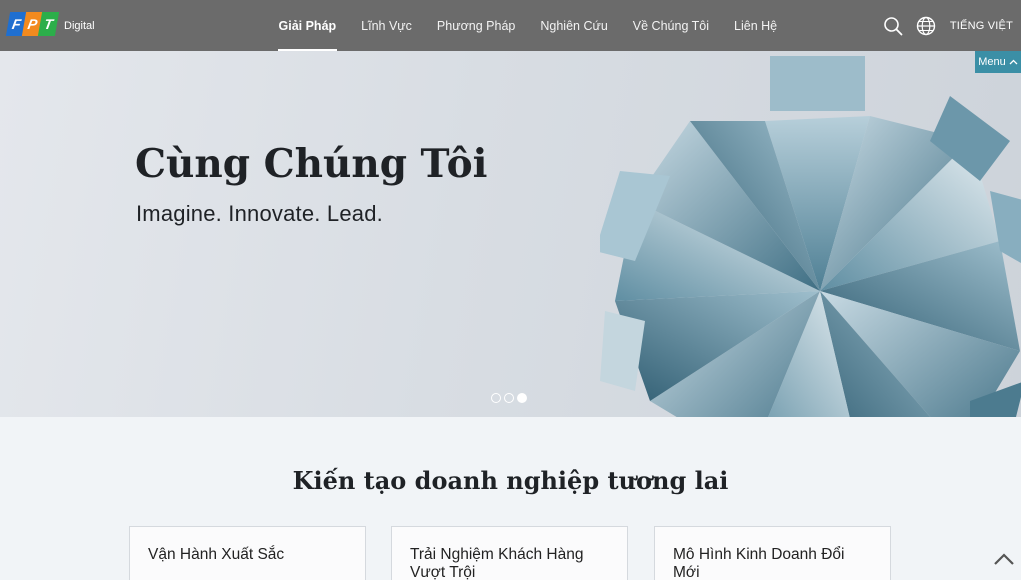 The width and height of the screenshot is (1021, 580). What do you see at coordinates (670, 25) in the screenshot?
I see `nav-item-ve-chung-toi: Về Chúng Tôi` at bounding box center [670, 25].